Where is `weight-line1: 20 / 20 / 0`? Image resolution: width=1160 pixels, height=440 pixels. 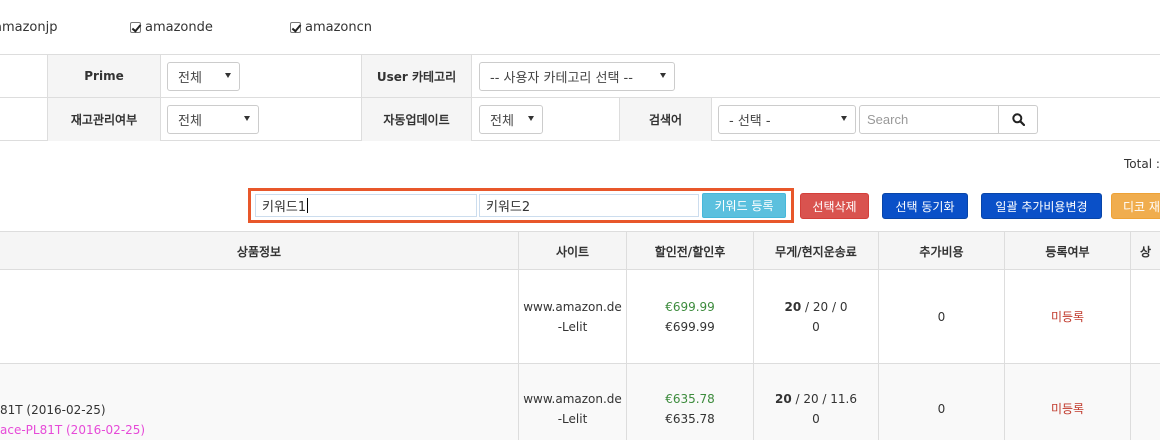
weight-line1: 20 / 20 / 0 is located at coordinates (816, 307).